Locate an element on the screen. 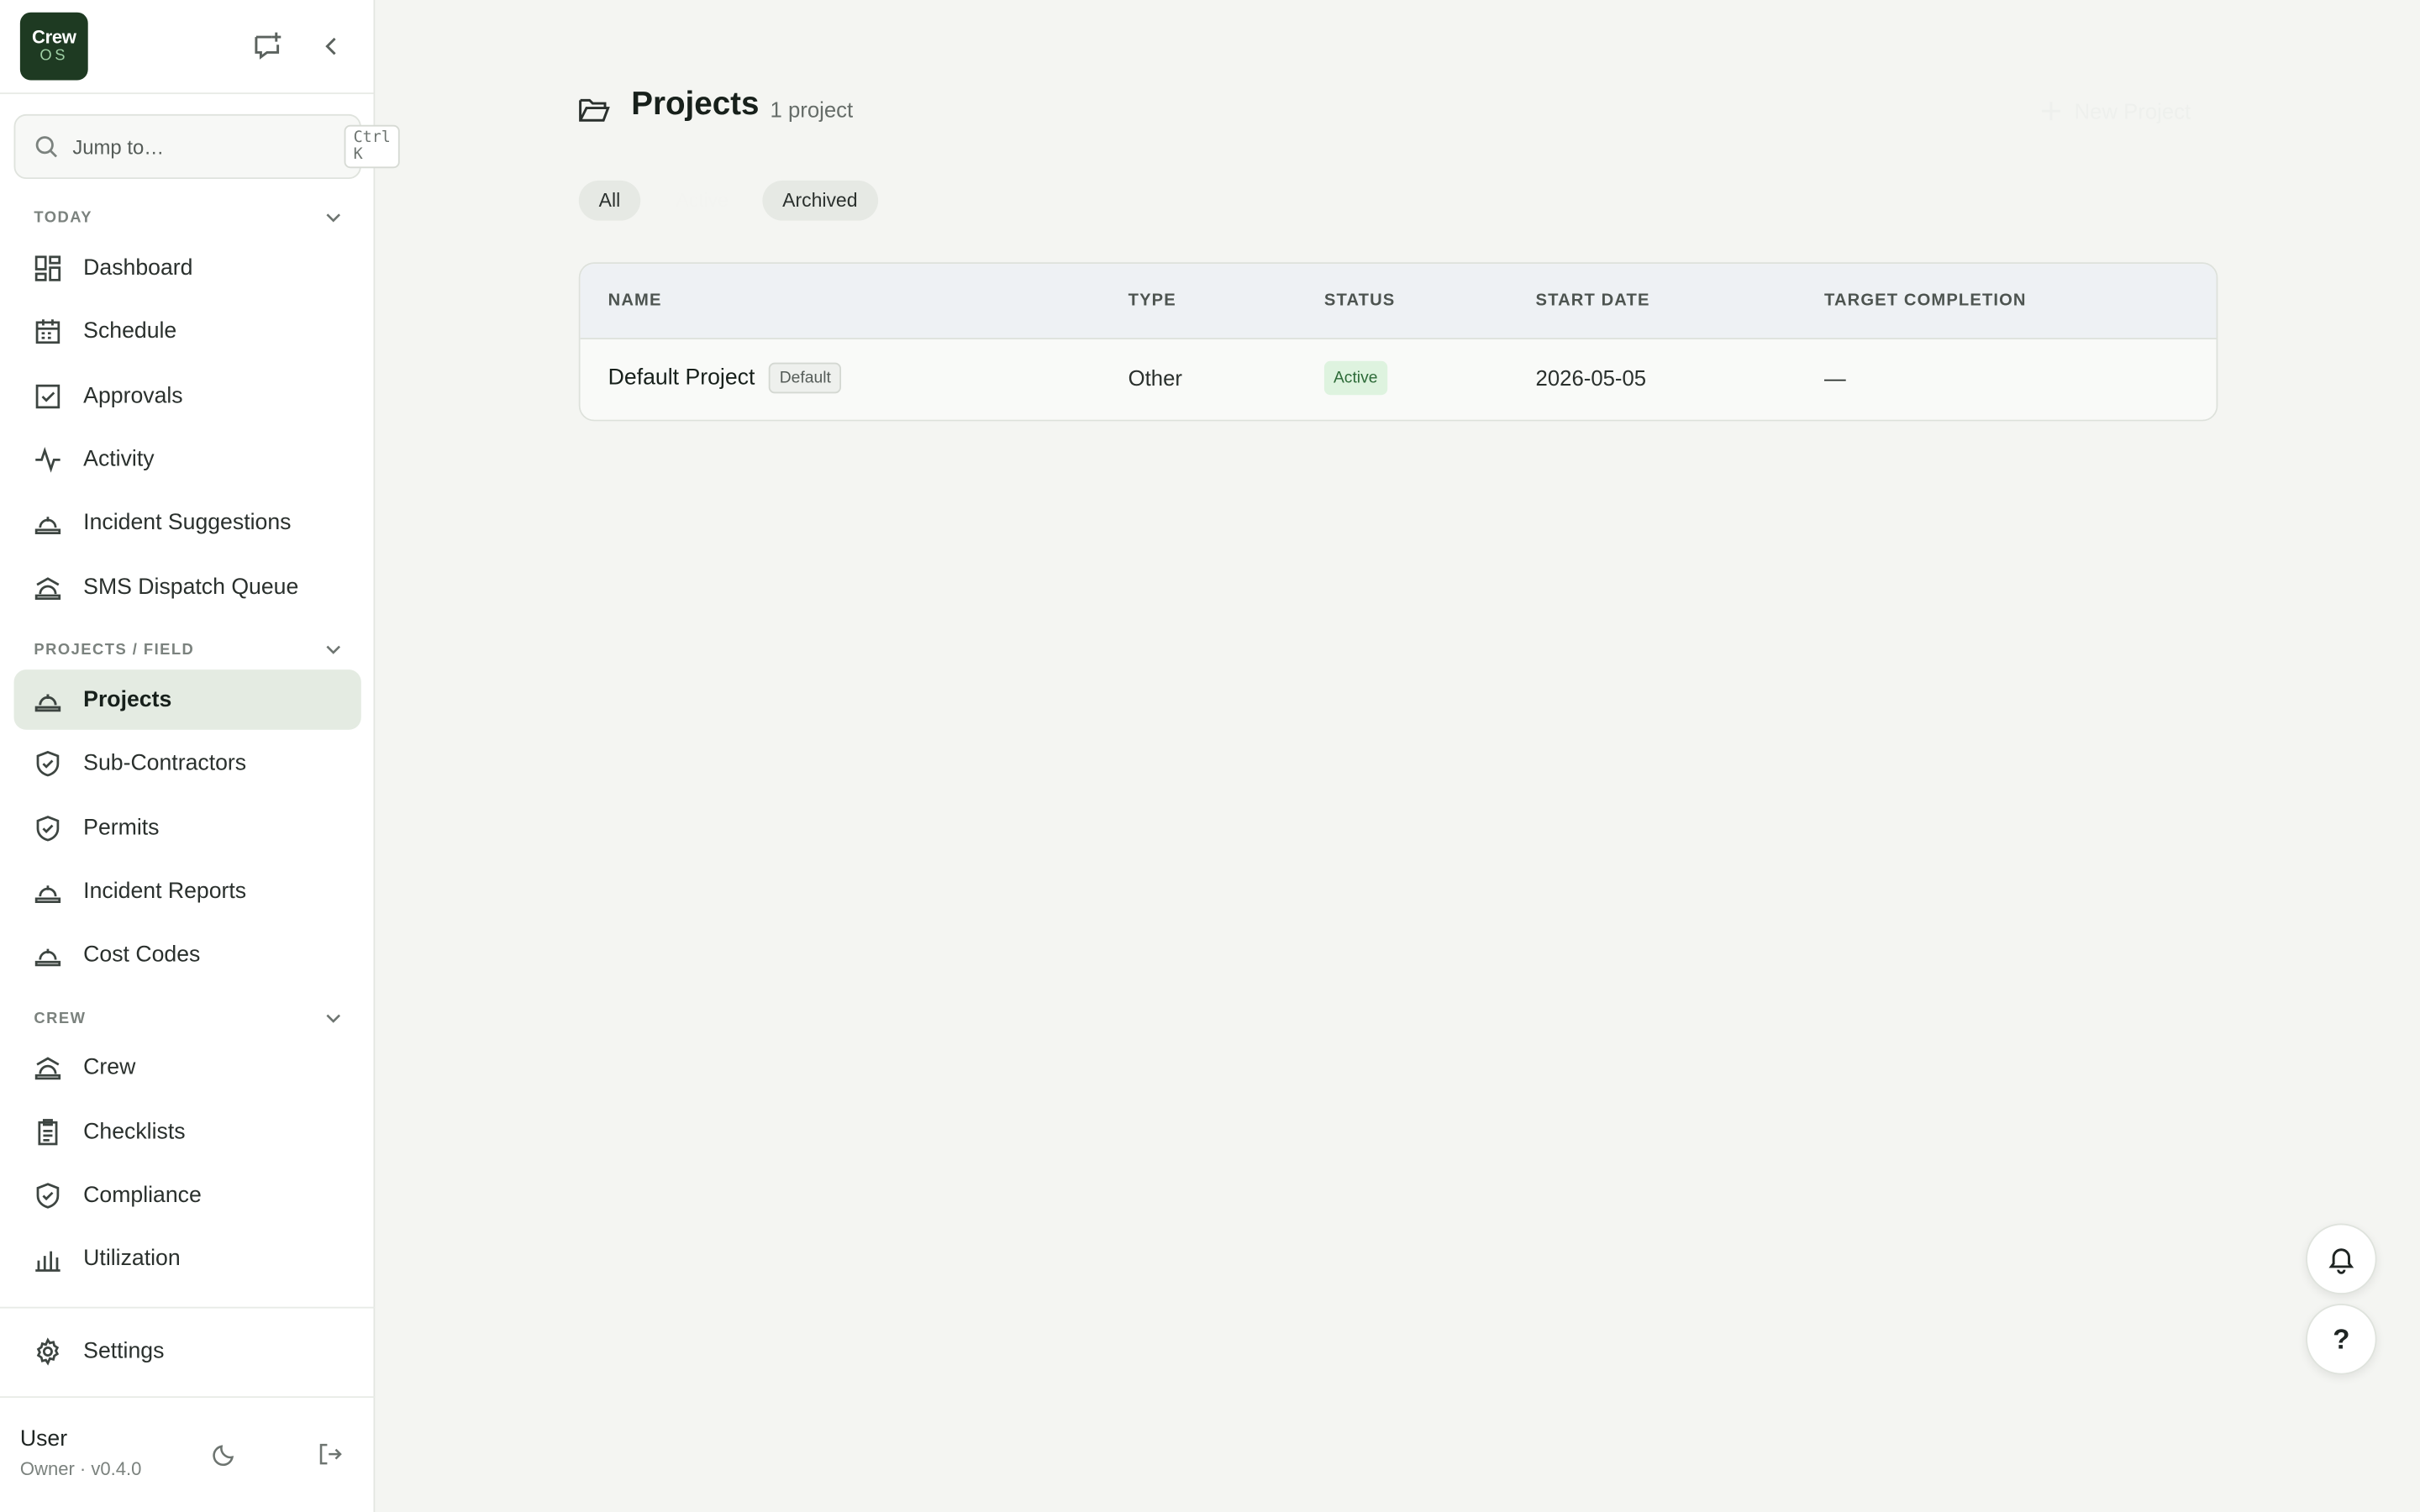 The image size is (2420, 1512). column-header-name: NAME is located at coordinates (635, 300).